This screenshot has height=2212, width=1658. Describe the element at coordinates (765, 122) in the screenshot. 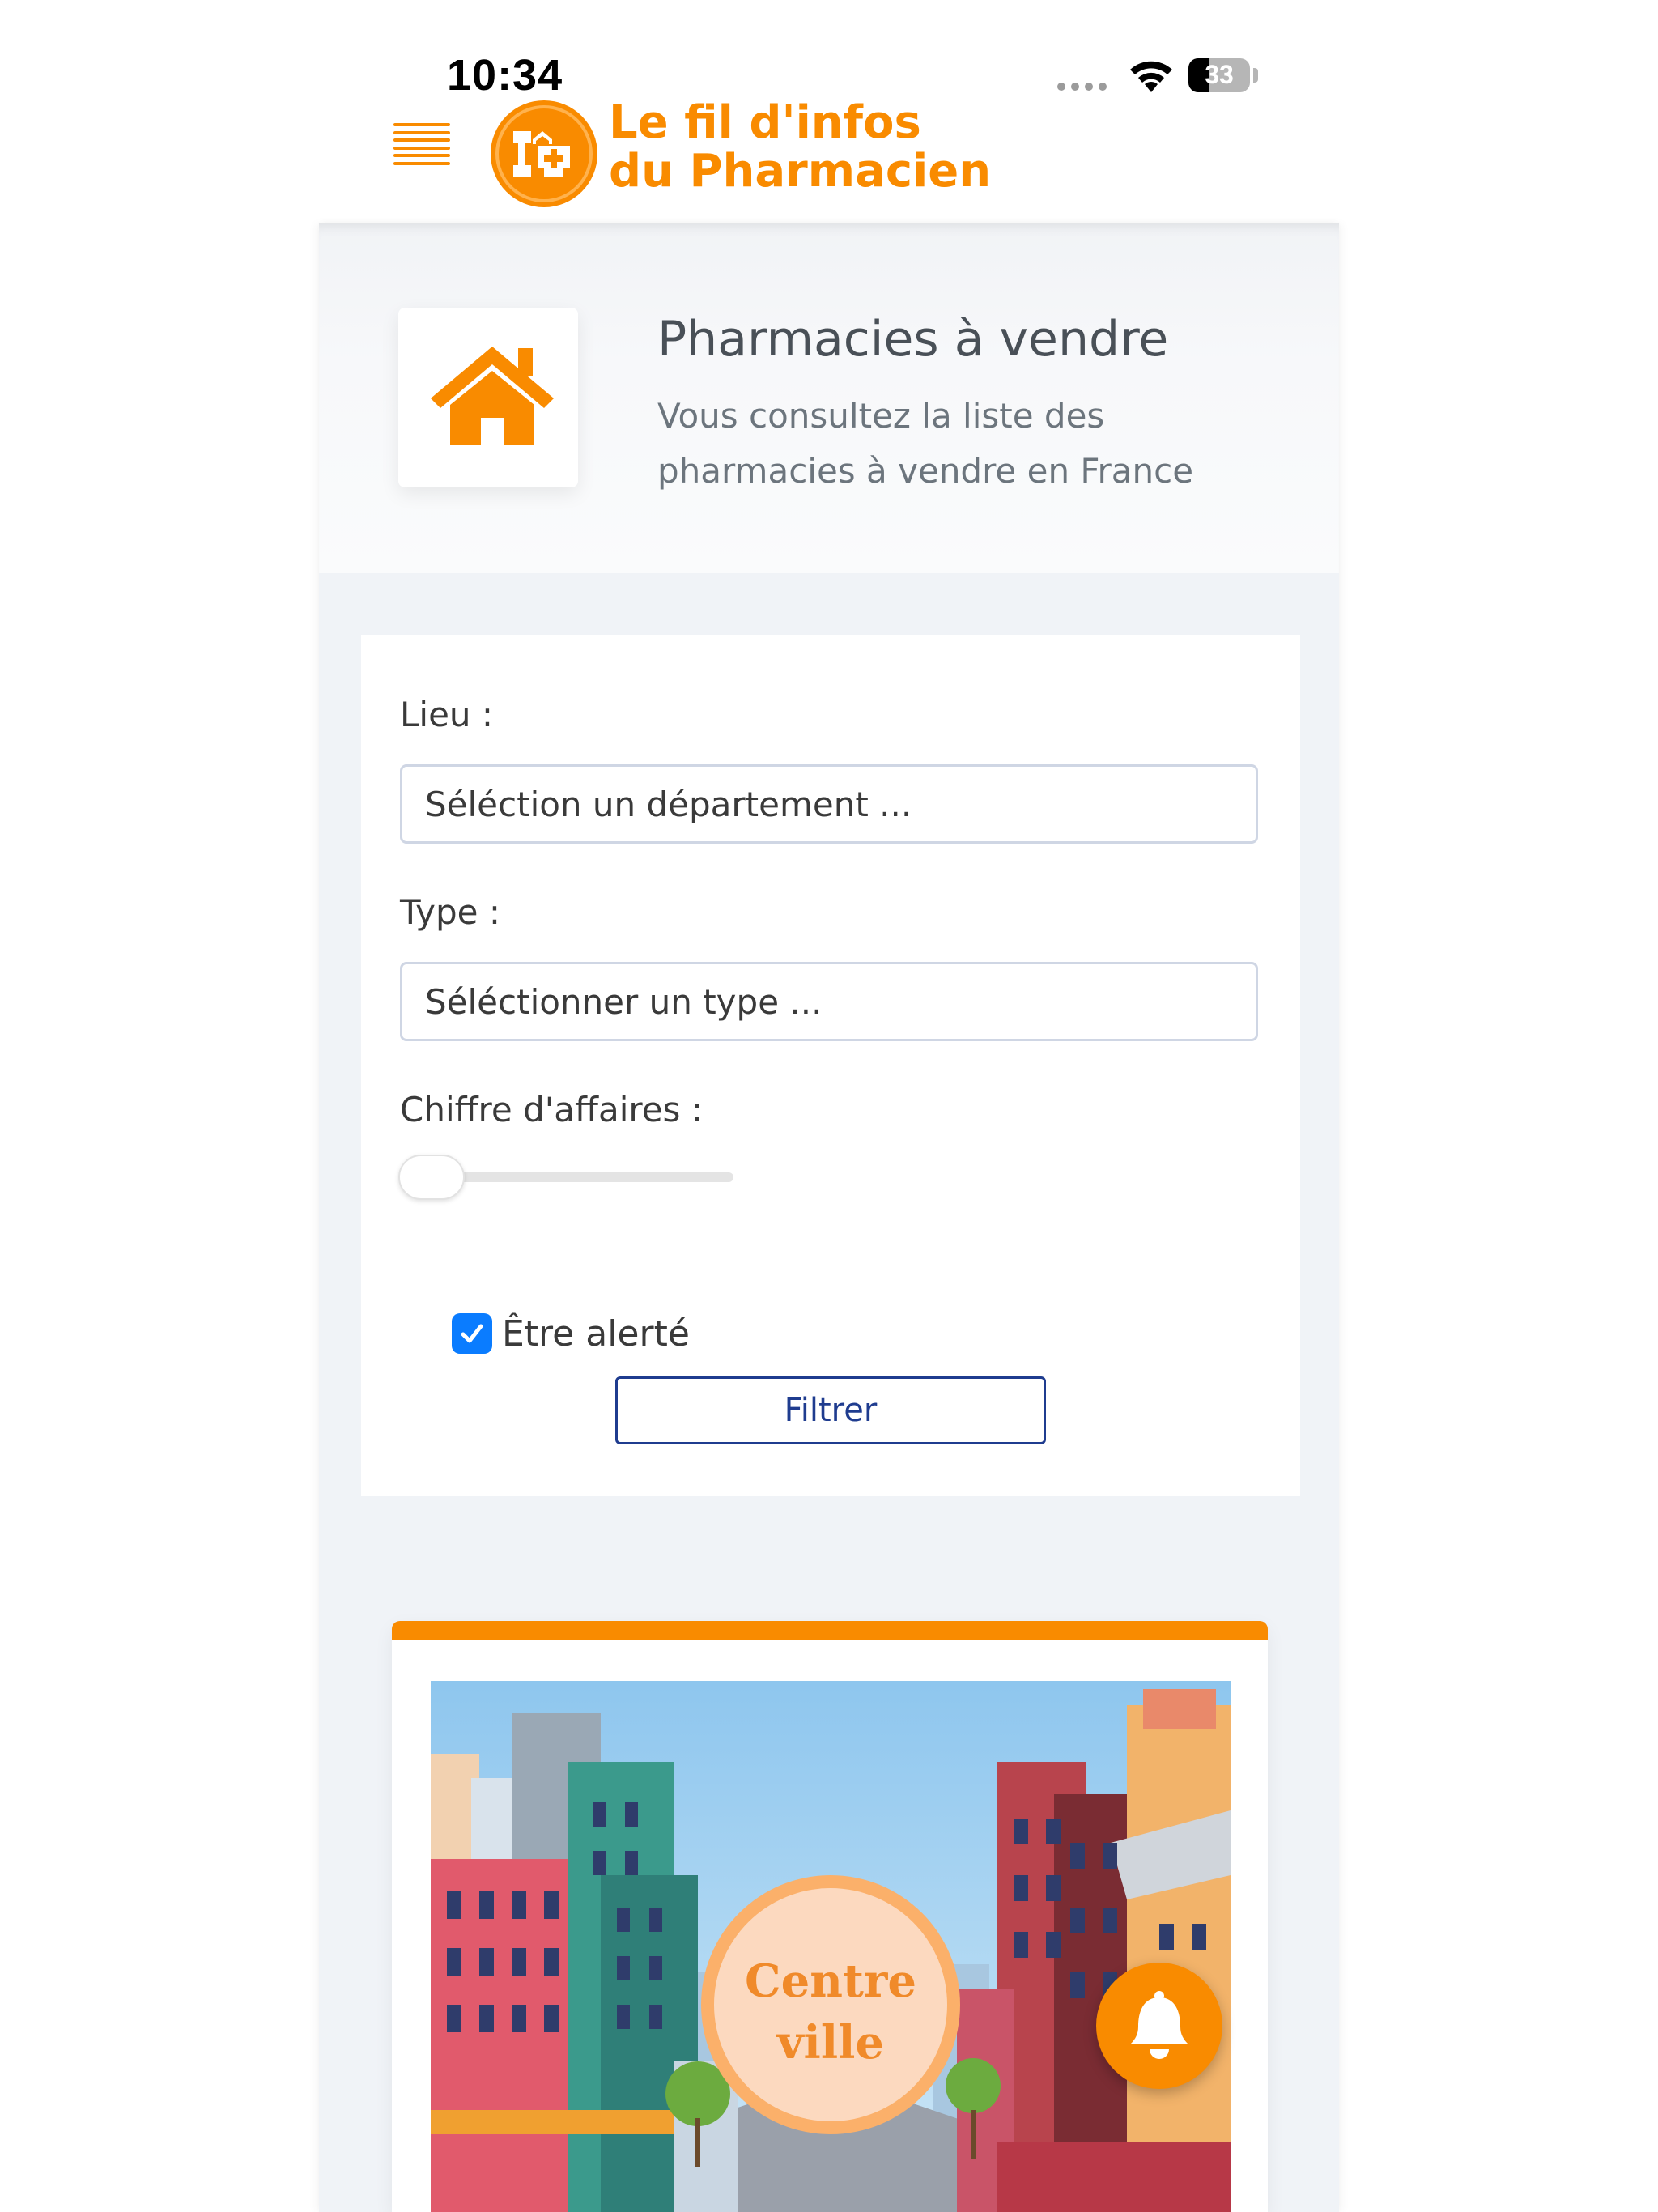

I see `logo-line-1: Le fil d'infos` at that location.